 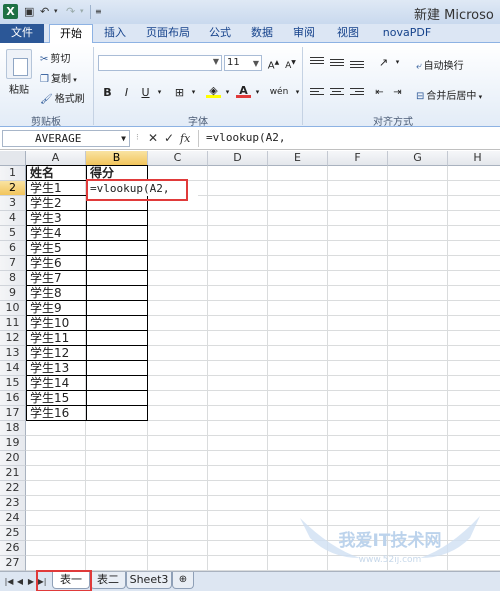 I want to click on row-header-5: 5, so click(x=13, y=233).